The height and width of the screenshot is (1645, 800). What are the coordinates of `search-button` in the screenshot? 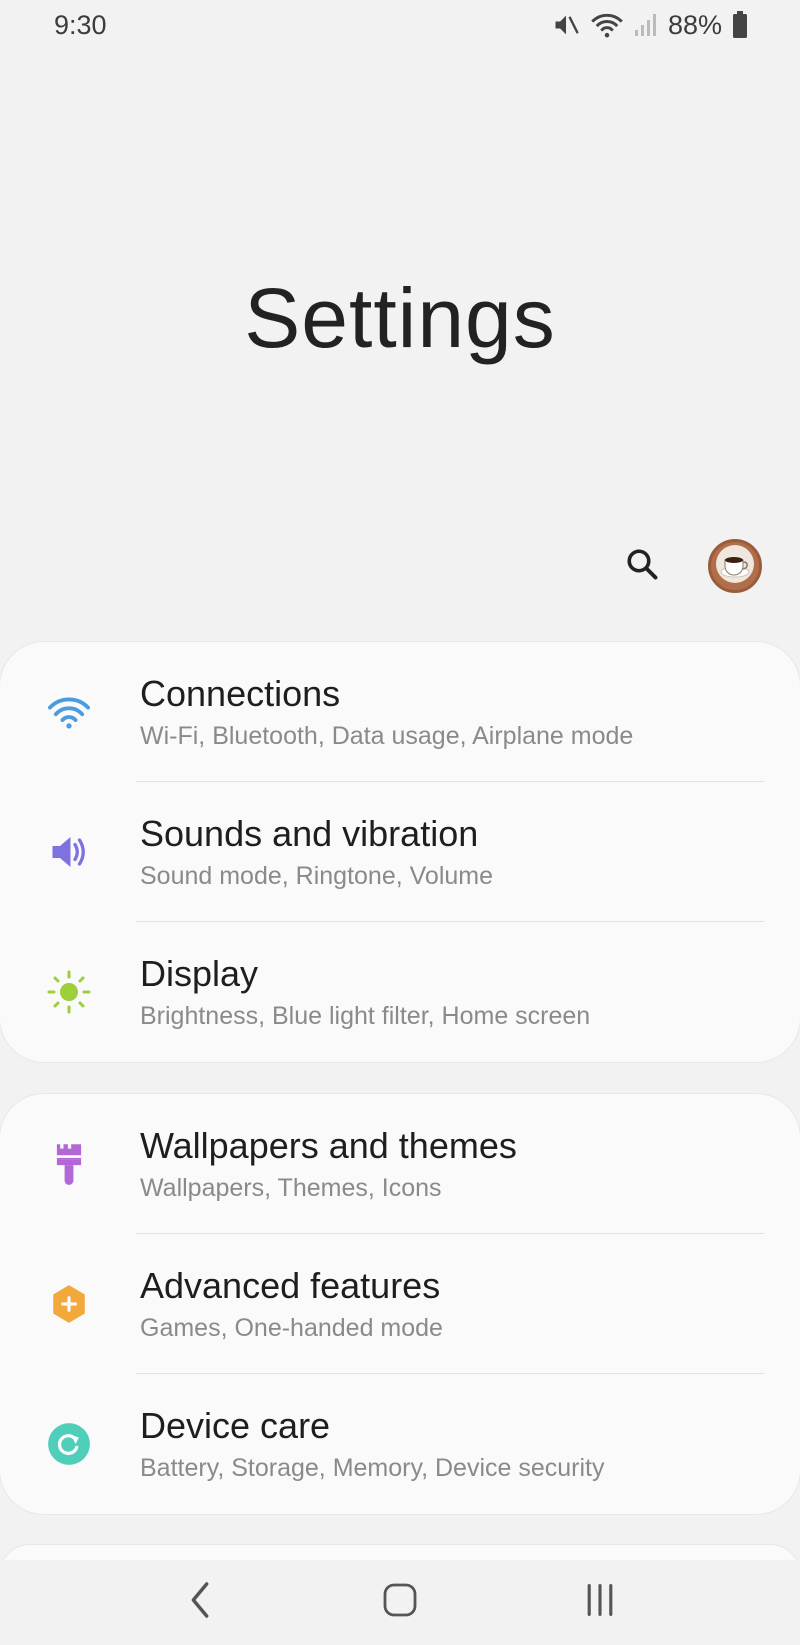 It's located at (642, 566).